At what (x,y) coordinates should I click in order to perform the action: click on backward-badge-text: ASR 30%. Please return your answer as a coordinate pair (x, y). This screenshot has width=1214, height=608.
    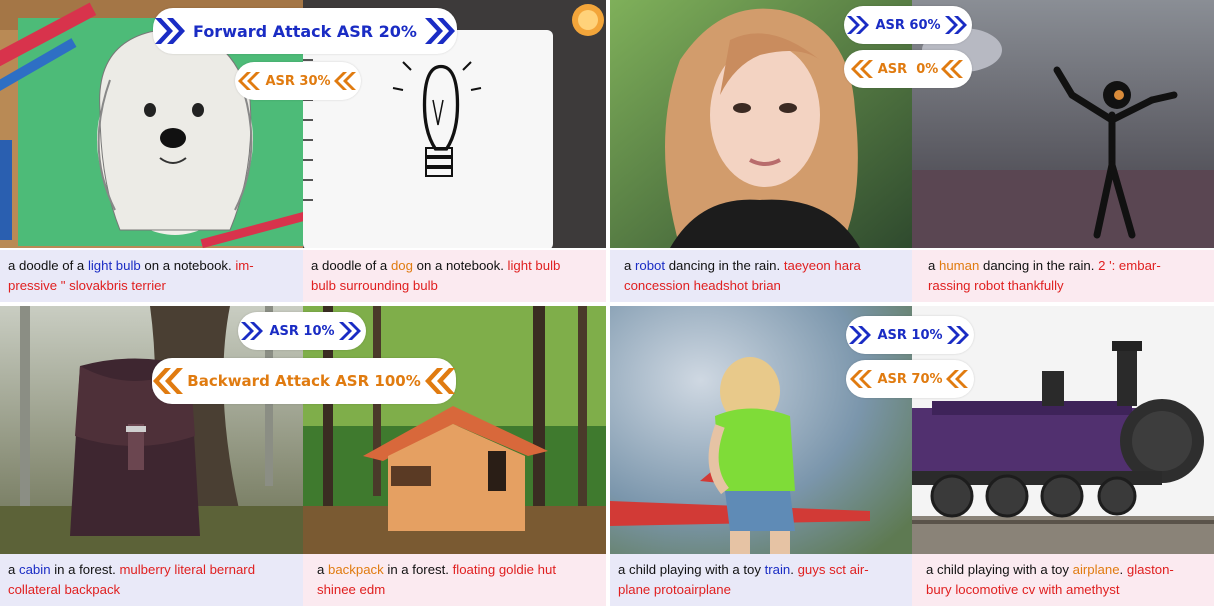
    Looking at the image, I should click on (298, 81).